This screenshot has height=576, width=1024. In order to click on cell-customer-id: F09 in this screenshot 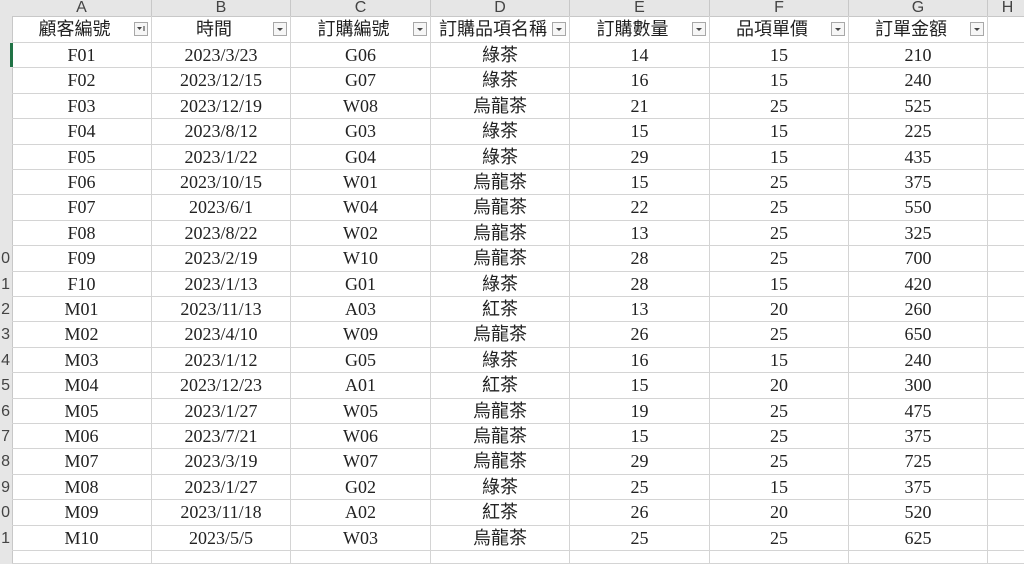, I will do `click(82, 259)`.